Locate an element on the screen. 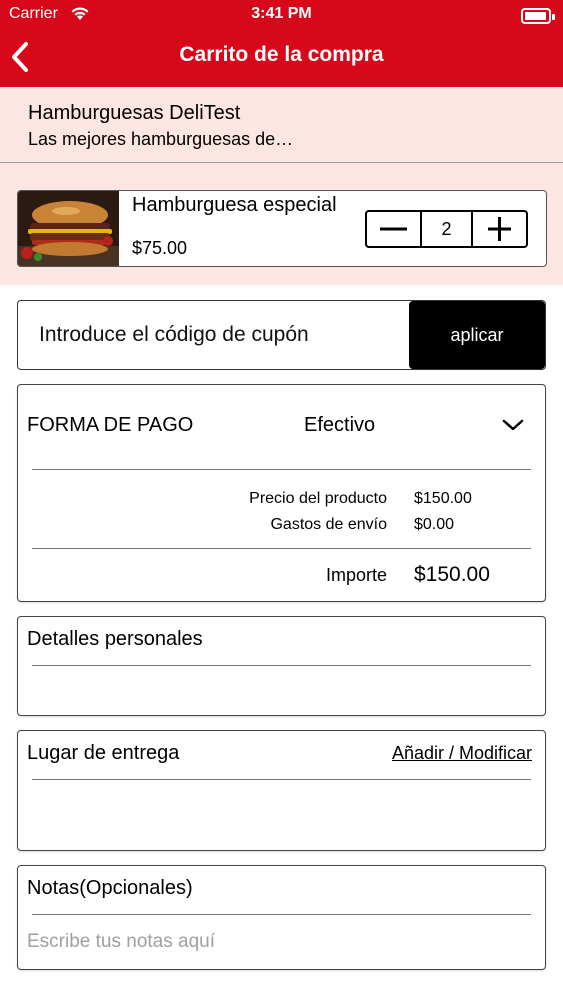 Image resolution: width=563 pixels, height=1000 pixels. status-bar: Carrier 3:41 PM is located at coordinates (281, 15).